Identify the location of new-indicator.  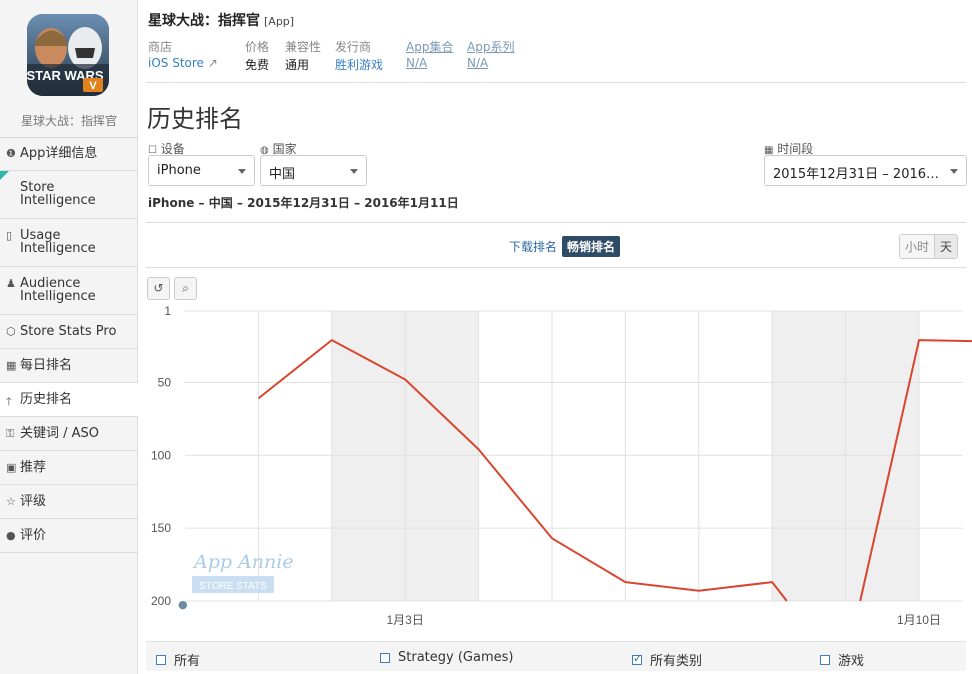
(4, 175).